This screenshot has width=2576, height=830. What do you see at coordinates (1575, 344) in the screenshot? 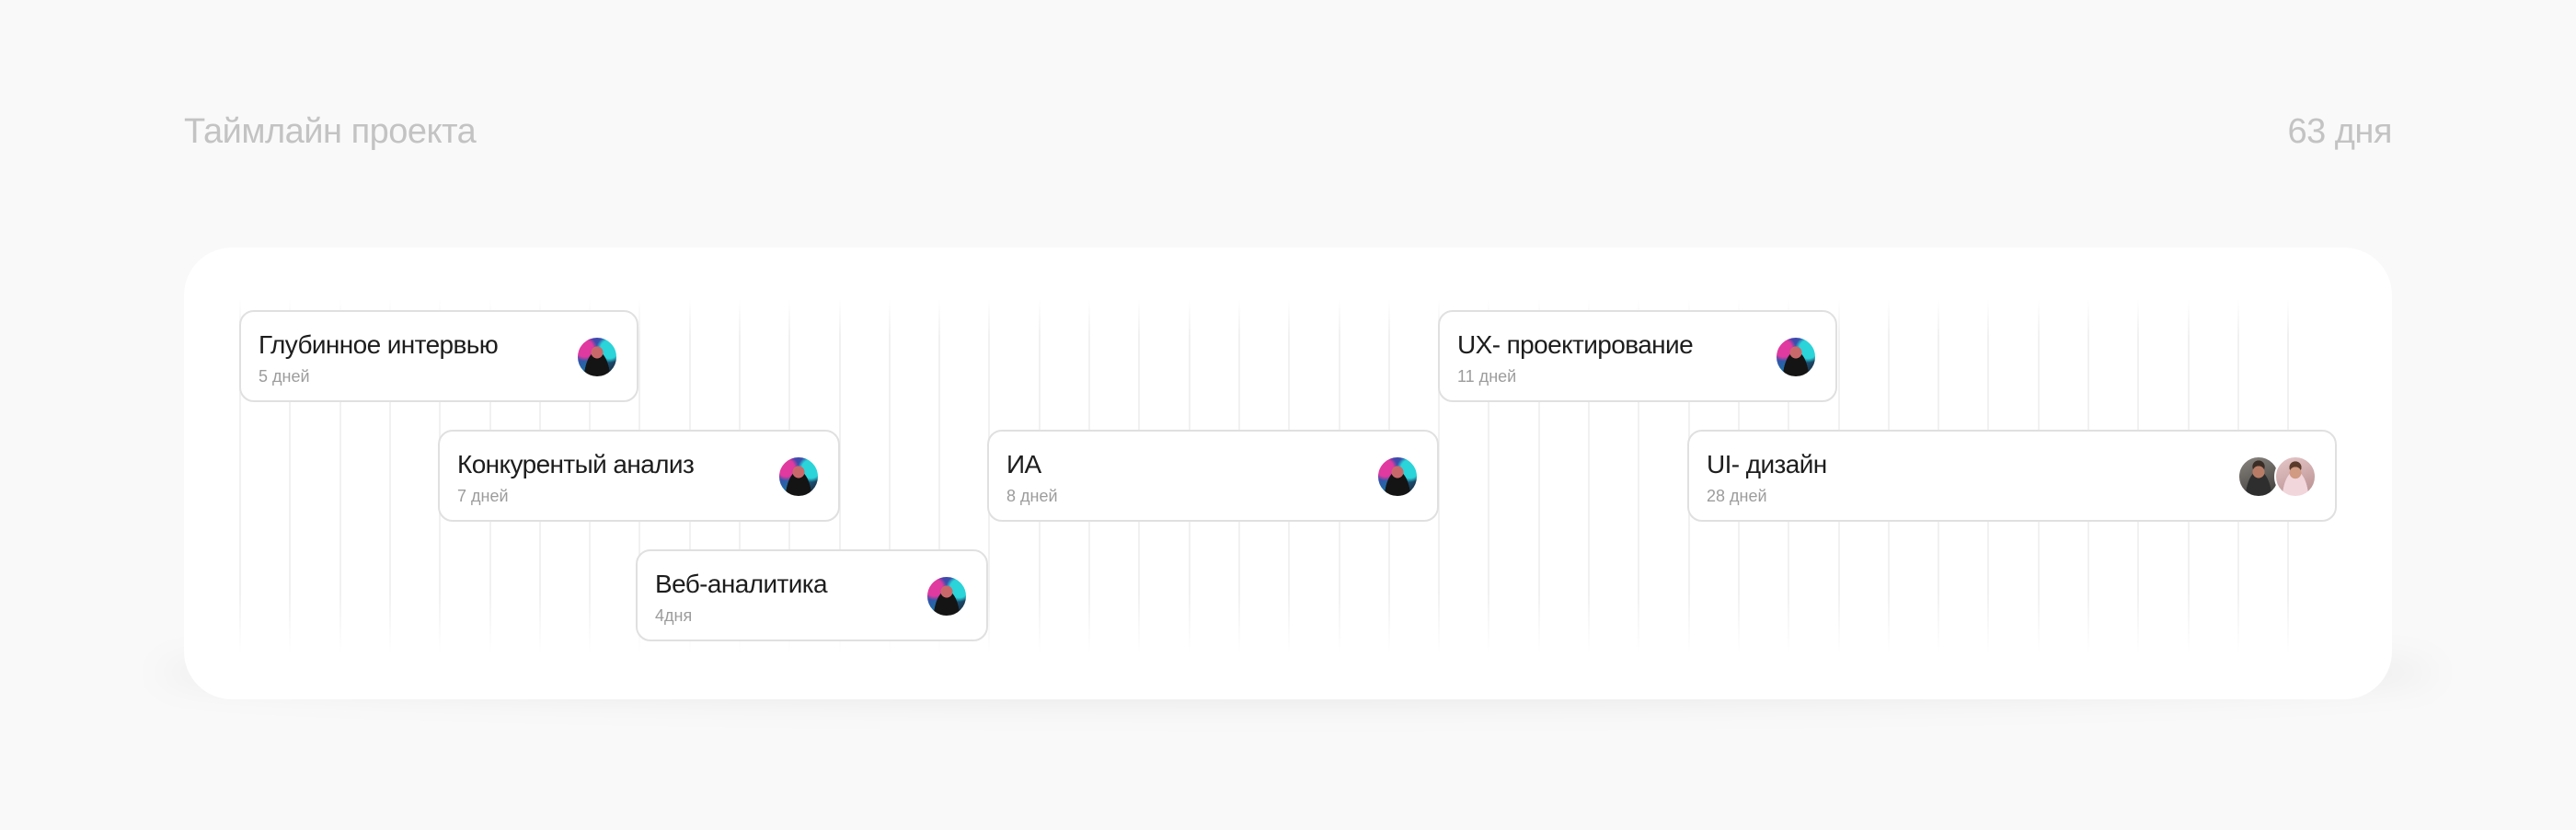
I see `task-name: UX- проектирование` at bounding box center [1575, 344].